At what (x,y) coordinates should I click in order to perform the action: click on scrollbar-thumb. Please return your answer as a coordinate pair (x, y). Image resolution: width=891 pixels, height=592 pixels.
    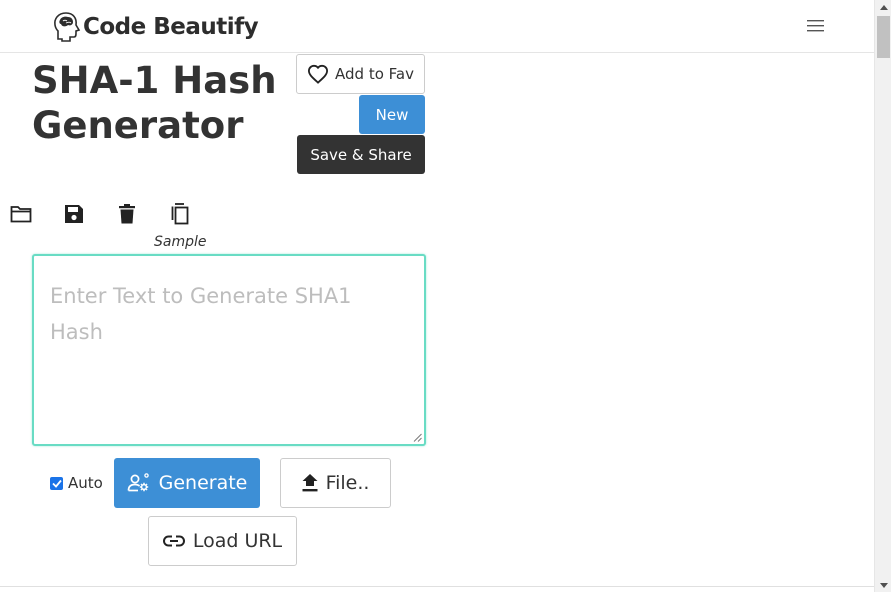
    Looking at the image, I should click on (883, 37).